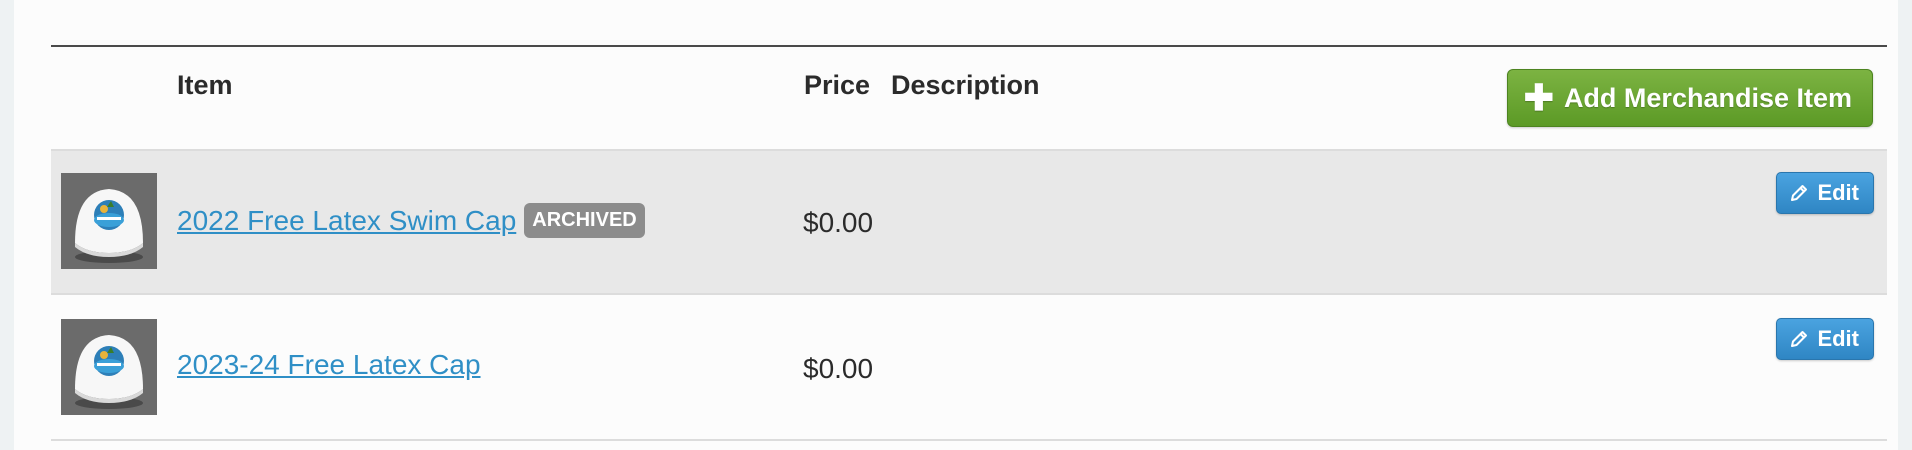 This screenshot has height=450, width=1912. I want to click on column-header-description: Description, so click(965, 85).